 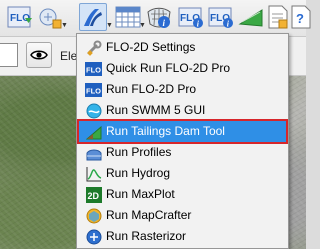 What do you see at coordinates (109, 25) in the screenshot?
I see `flo2d-run-dropdown-arrow: ▼` at bounding box center [109, 25].